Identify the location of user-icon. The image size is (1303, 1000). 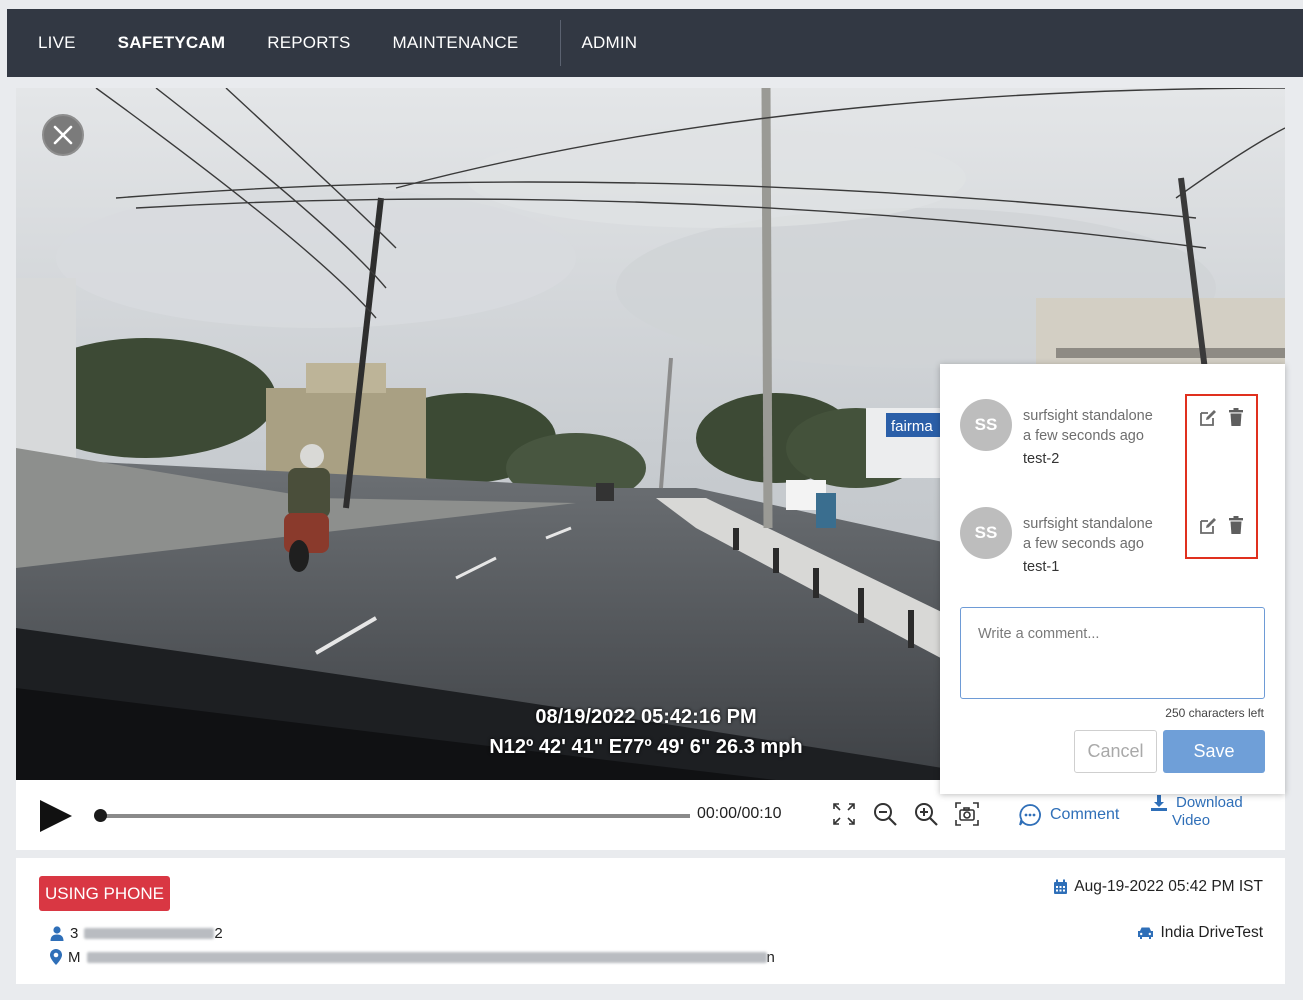
(57, 933).